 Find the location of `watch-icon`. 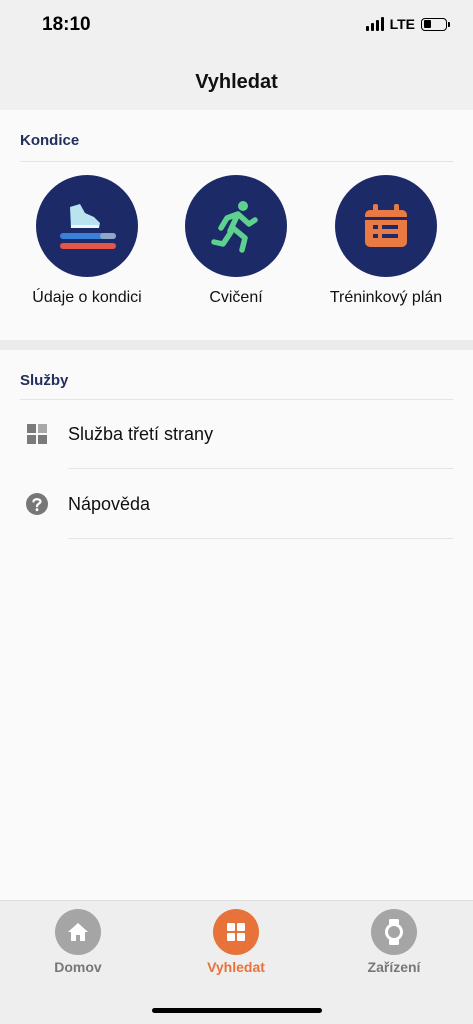

watch-icon is located at coordinates (394, 932).